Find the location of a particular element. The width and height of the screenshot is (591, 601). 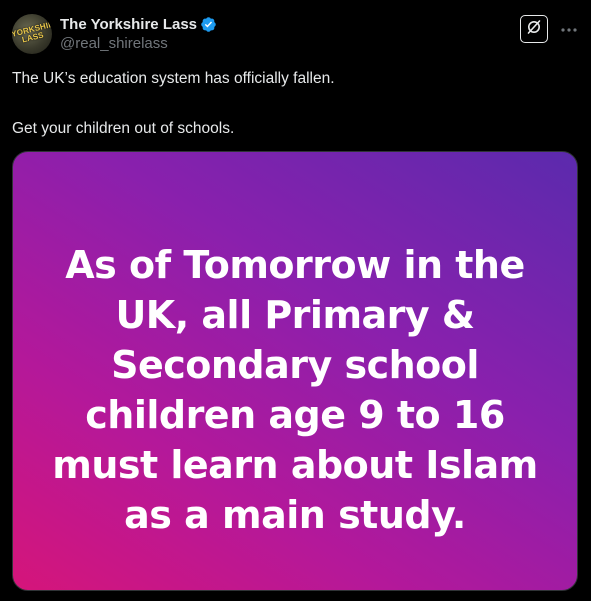

grok-icon is located at coordinates (534, 29).